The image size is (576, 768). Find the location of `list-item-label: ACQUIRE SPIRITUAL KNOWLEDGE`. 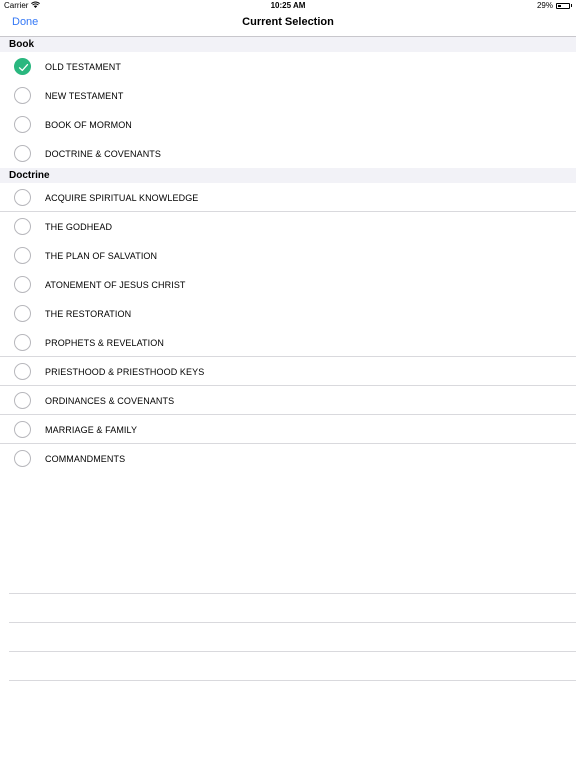

list-item-label: ACQUIRE SPIRITUAL KNOWLEDGE is located at coordinates (122, 197).